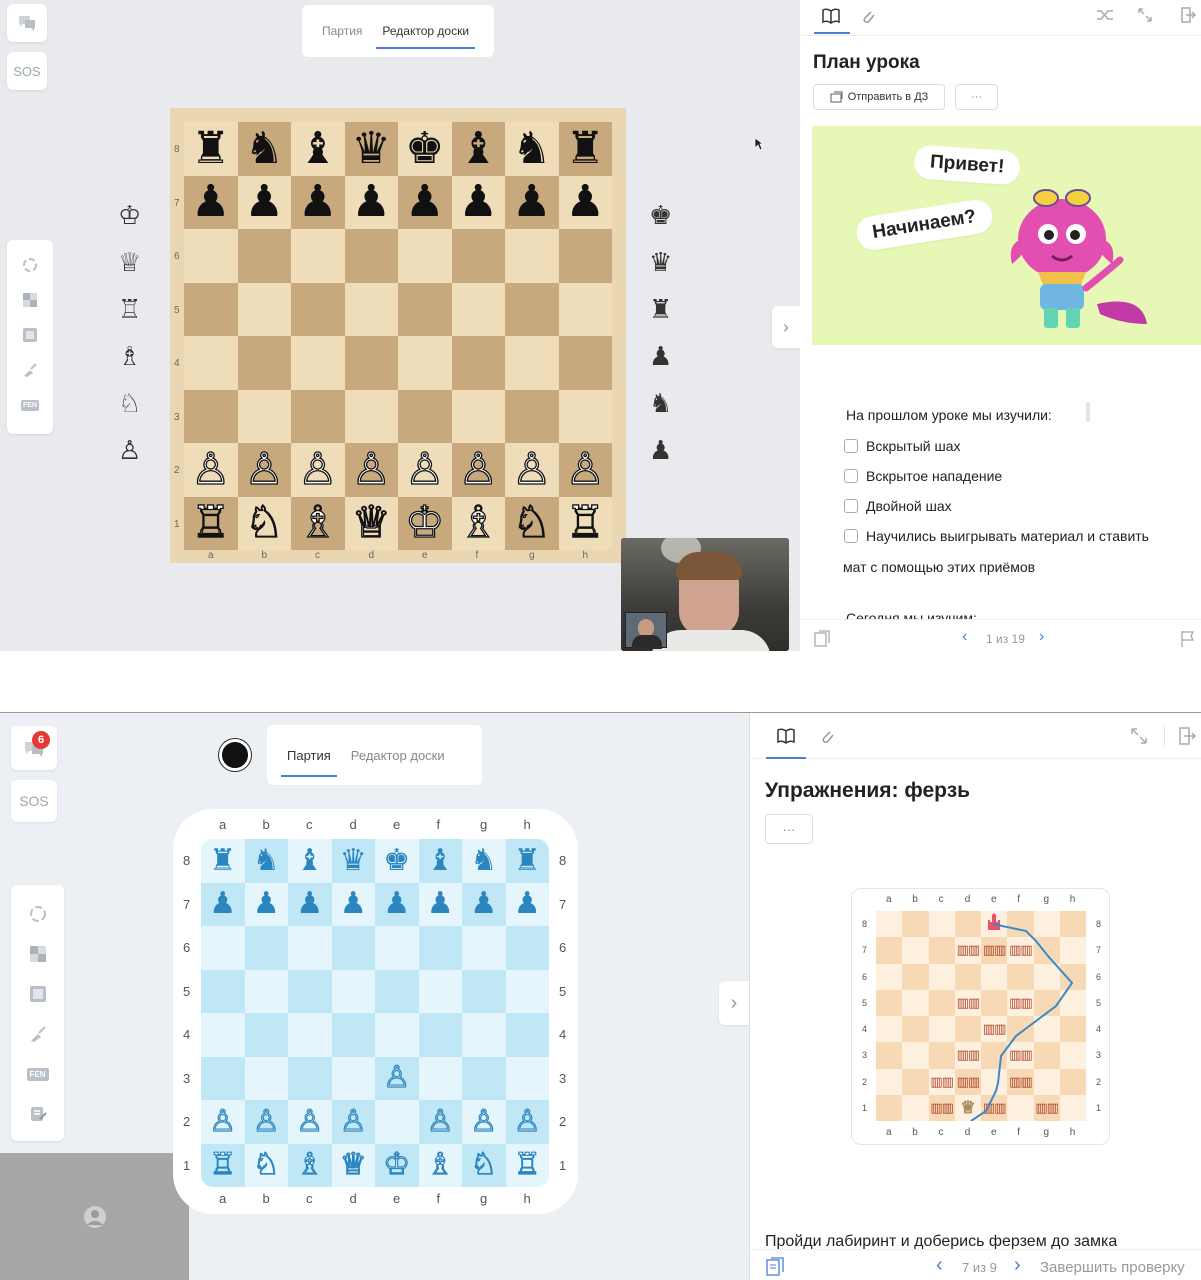 The height and width of the screenshot is (1280, 1201). I want to click on board-square-g5, so click(532, 309).